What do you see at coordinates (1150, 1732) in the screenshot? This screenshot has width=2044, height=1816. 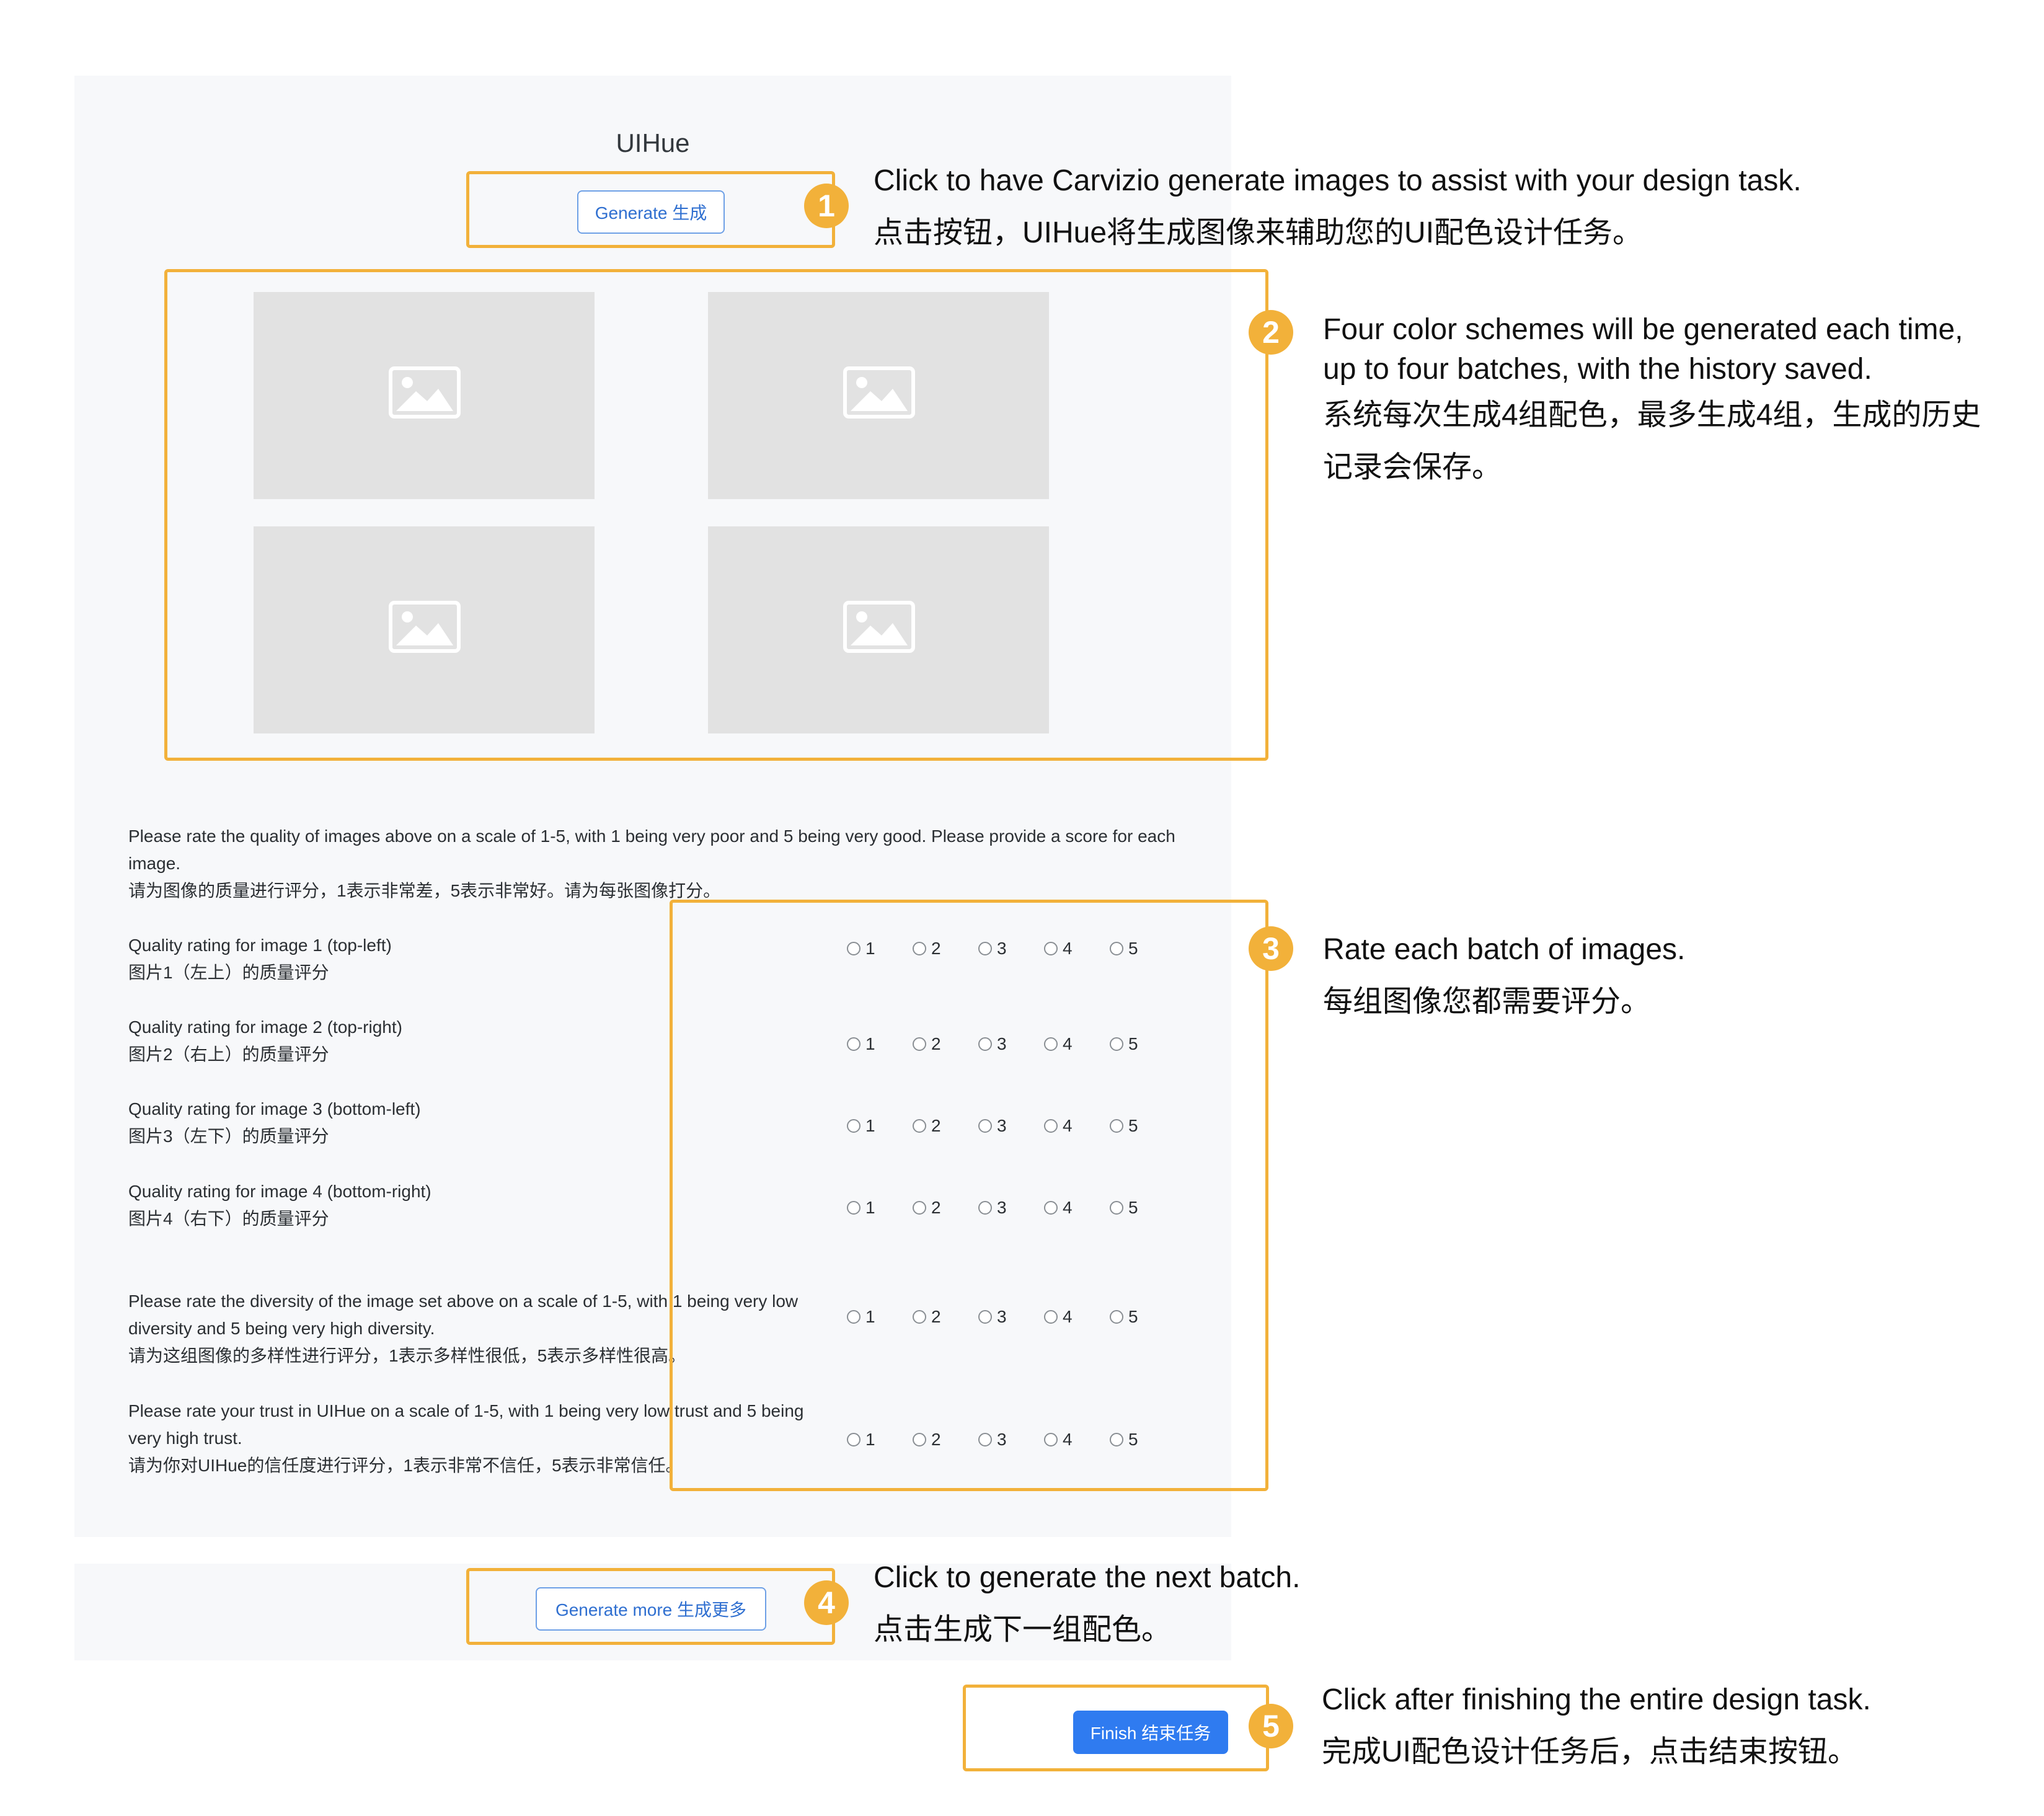 I see `finish-button: Finish 结束任务` at bounding box center [1150, 1732].